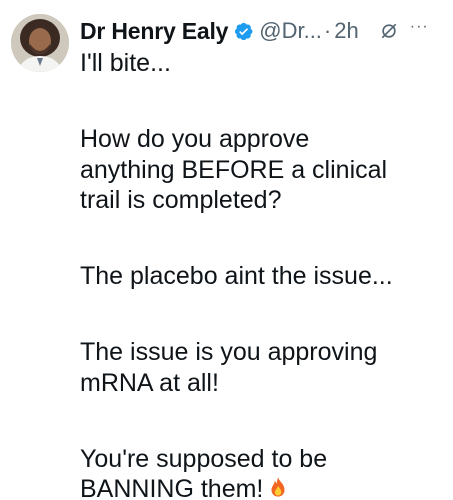 This screenshot has height=500, width=453. I want to click on timestamp: 2h, so click(346, 31).